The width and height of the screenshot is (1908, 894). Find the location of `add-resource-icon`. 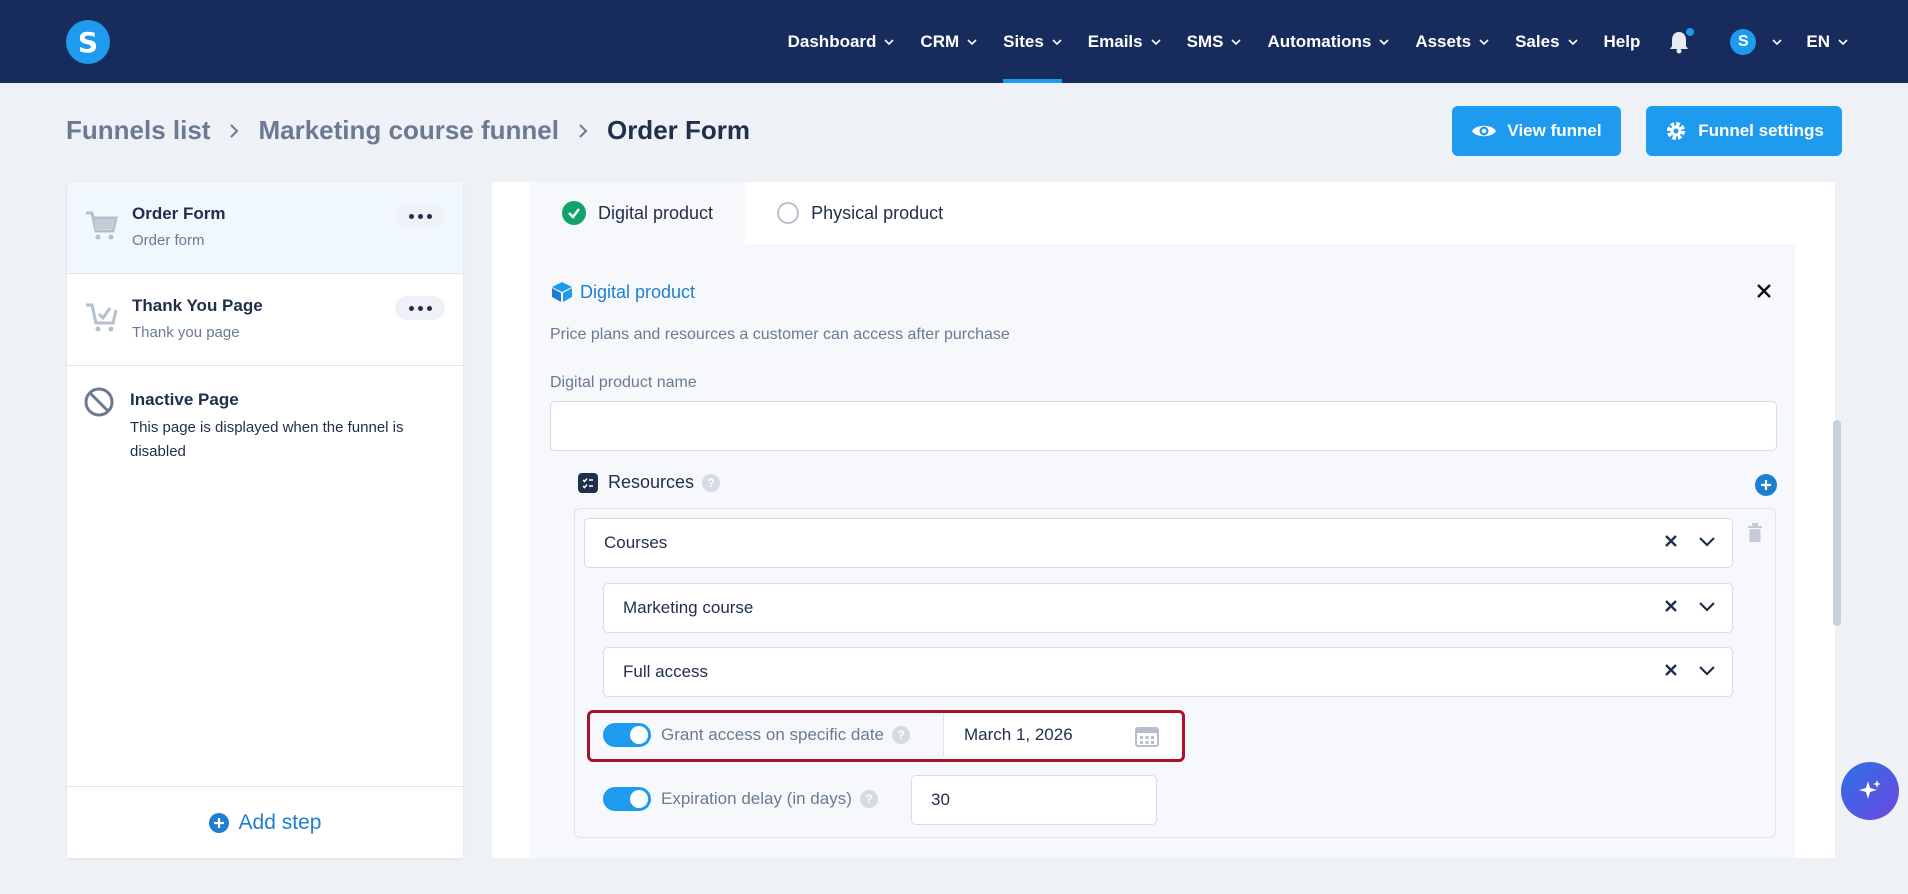

add-resource-icon is located at coordinates (1766, 485).